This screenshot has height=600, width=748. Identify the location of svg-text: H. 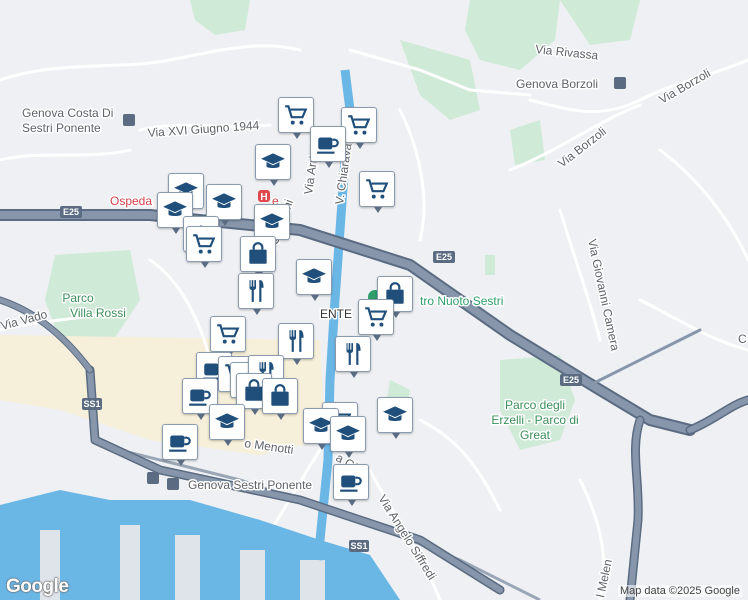
(263, 197).